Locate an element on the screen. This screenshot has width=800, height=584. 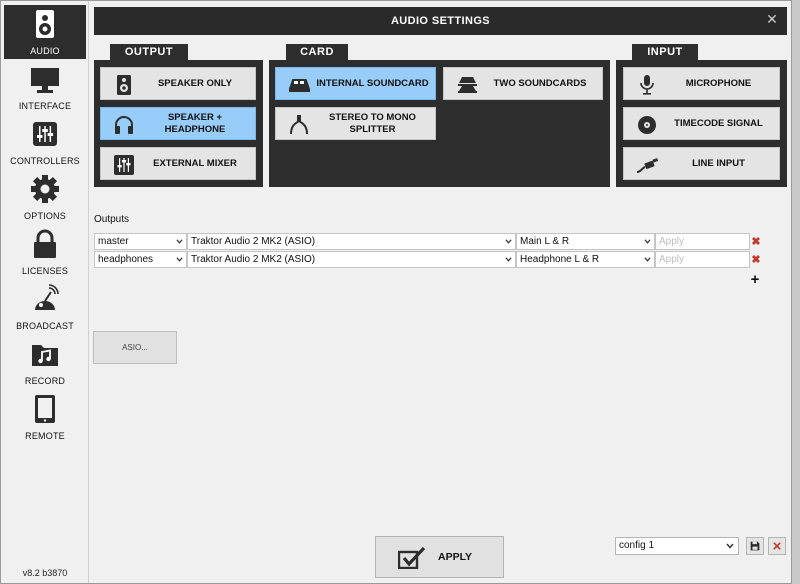
sidebar-item-label: INTERFACE is located at coordinates (45, 106).